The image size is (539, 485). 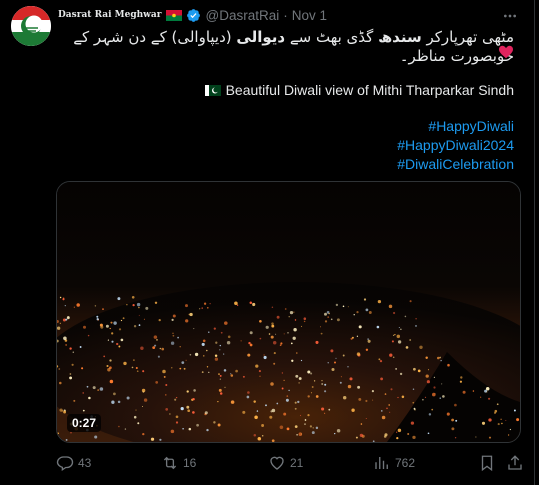 What do you see at coordinates (381, 463) in the screenshot?
I see `views-chart-icon` at bounding box center [381, 463].